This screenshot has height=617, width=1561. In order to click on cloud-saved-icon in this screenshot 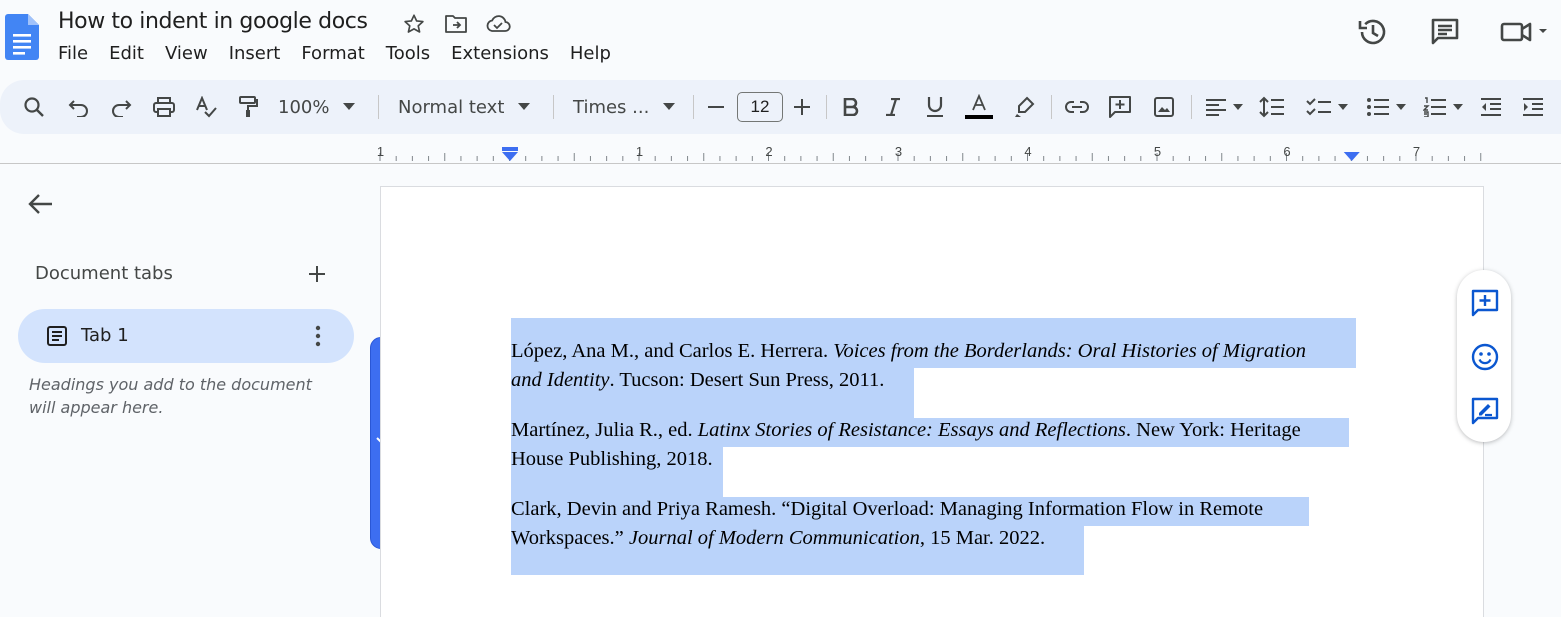, I will do `click(498, 24)`.